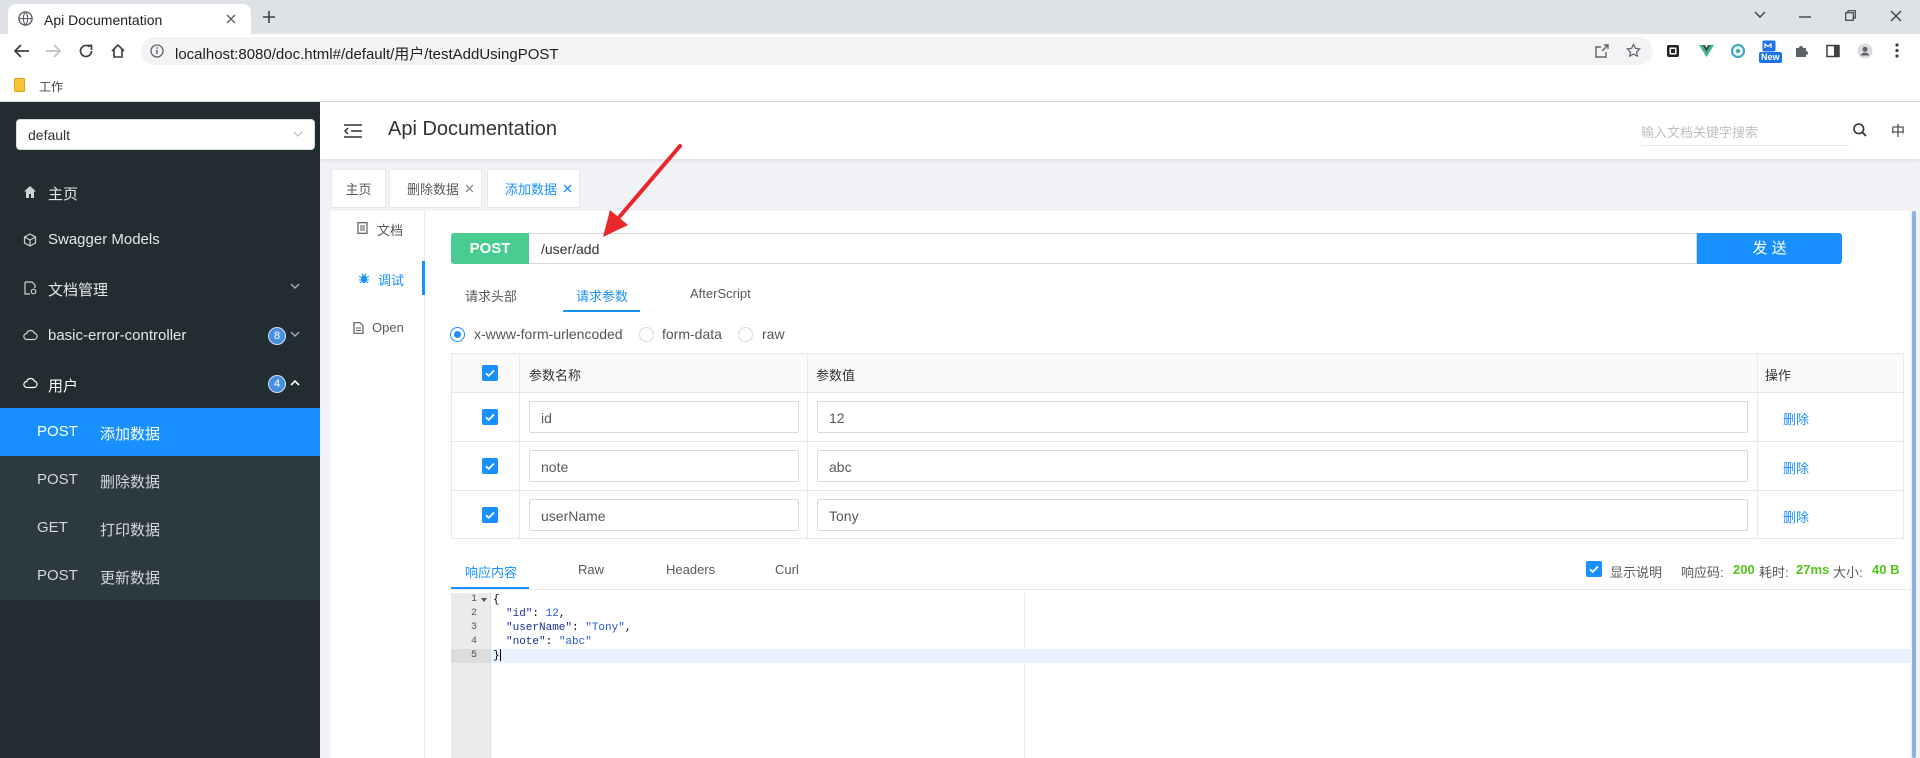 The image size is (1920, 758). I want to click on puzzle-icon, so click(1801, 51).